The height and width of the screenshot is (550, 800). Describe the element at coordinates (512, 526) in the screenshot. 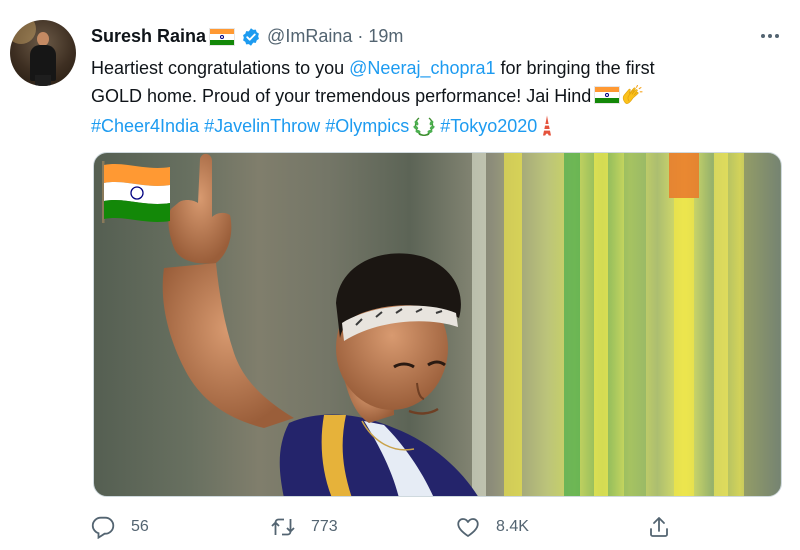

I see `like-count: 8.4K` at that location.